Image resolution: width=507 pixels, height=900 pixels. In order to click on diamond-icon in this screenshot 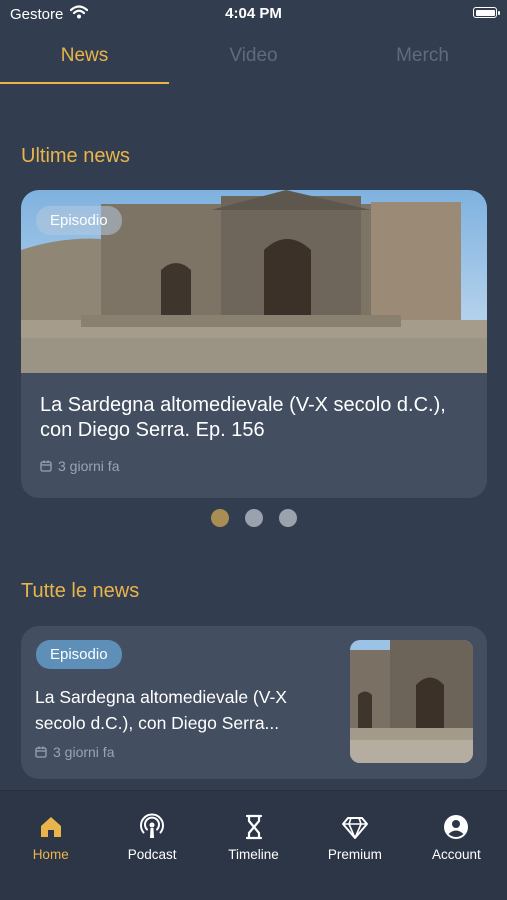, I will do `click(354, 828)`.